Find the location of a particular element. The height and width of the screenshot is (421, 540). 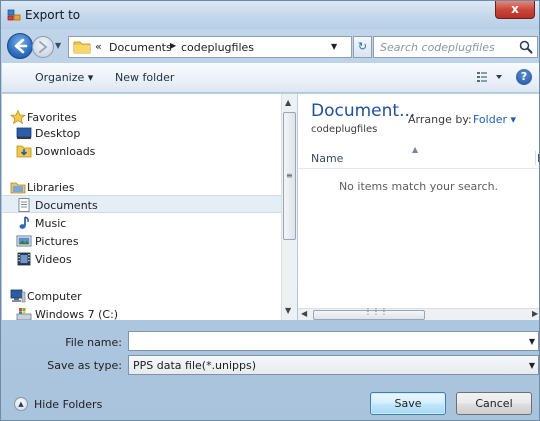

nav-item-music: Music is located at coordinates (141, 223).